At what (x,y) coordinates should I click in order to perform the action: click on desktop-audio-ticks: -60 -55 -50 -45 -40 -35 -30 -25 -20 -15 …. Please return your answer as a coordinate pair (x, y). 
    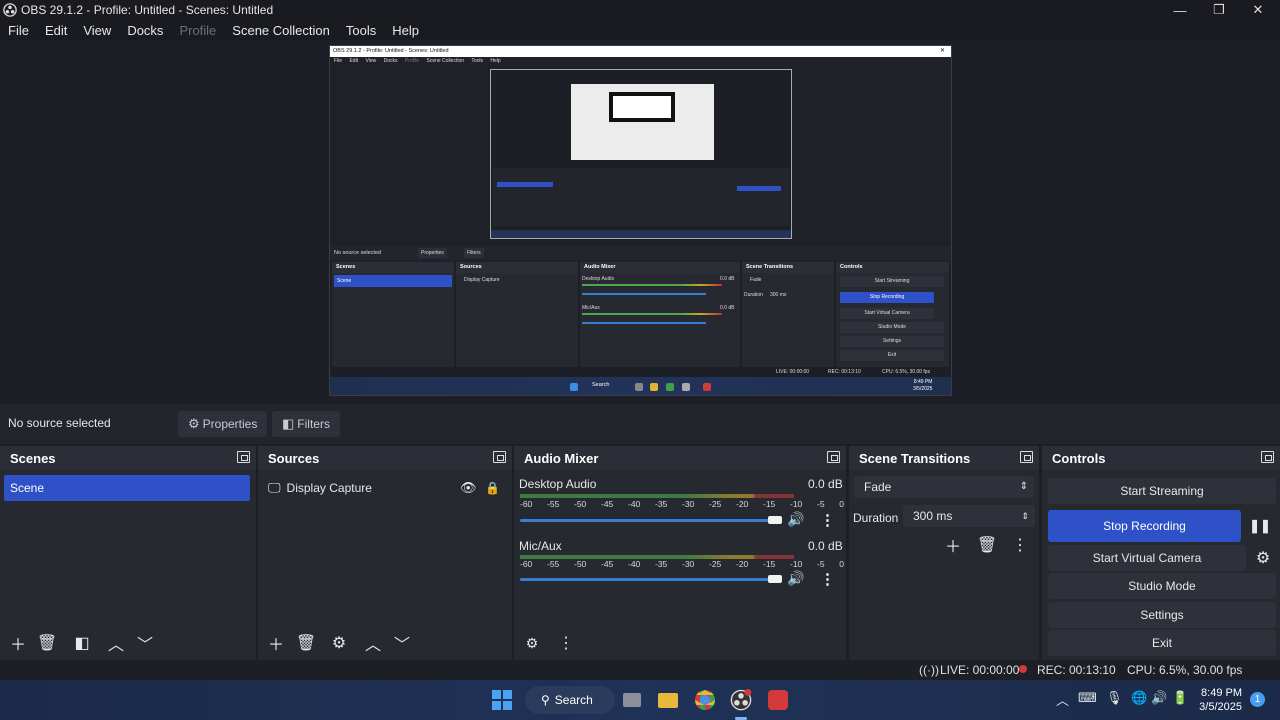
    Looking at the image, I should click on (682, 504).